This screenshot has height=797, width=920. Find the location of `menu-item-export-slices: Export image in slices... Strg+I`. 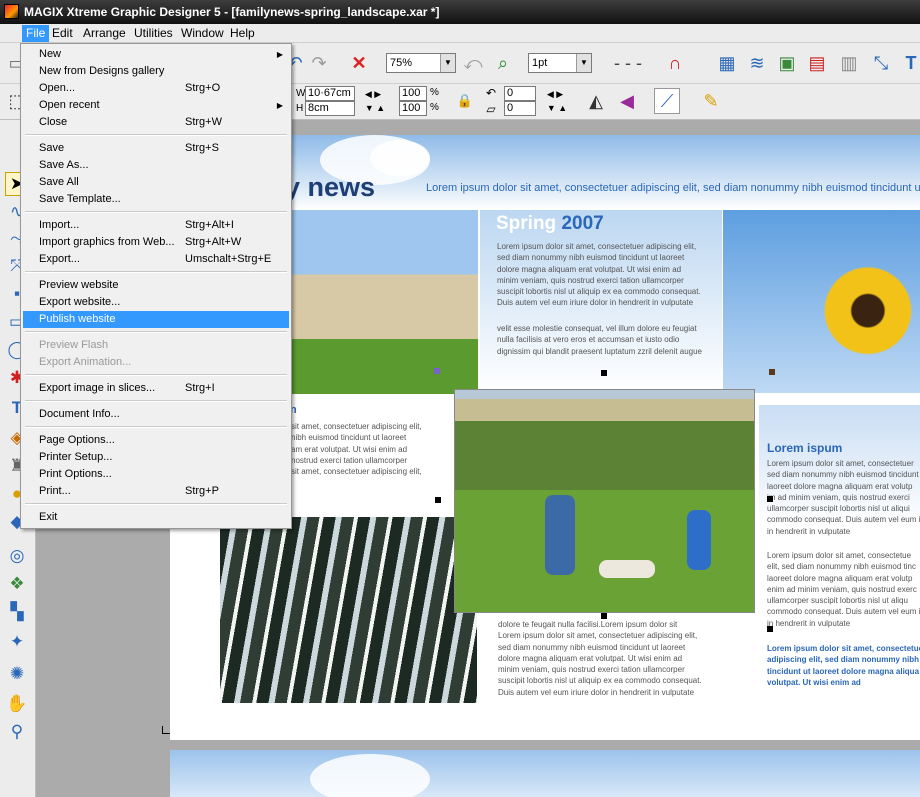

menu-item-export-slices: Export image in slices... Strg+I is located at coordinates (156, 388).